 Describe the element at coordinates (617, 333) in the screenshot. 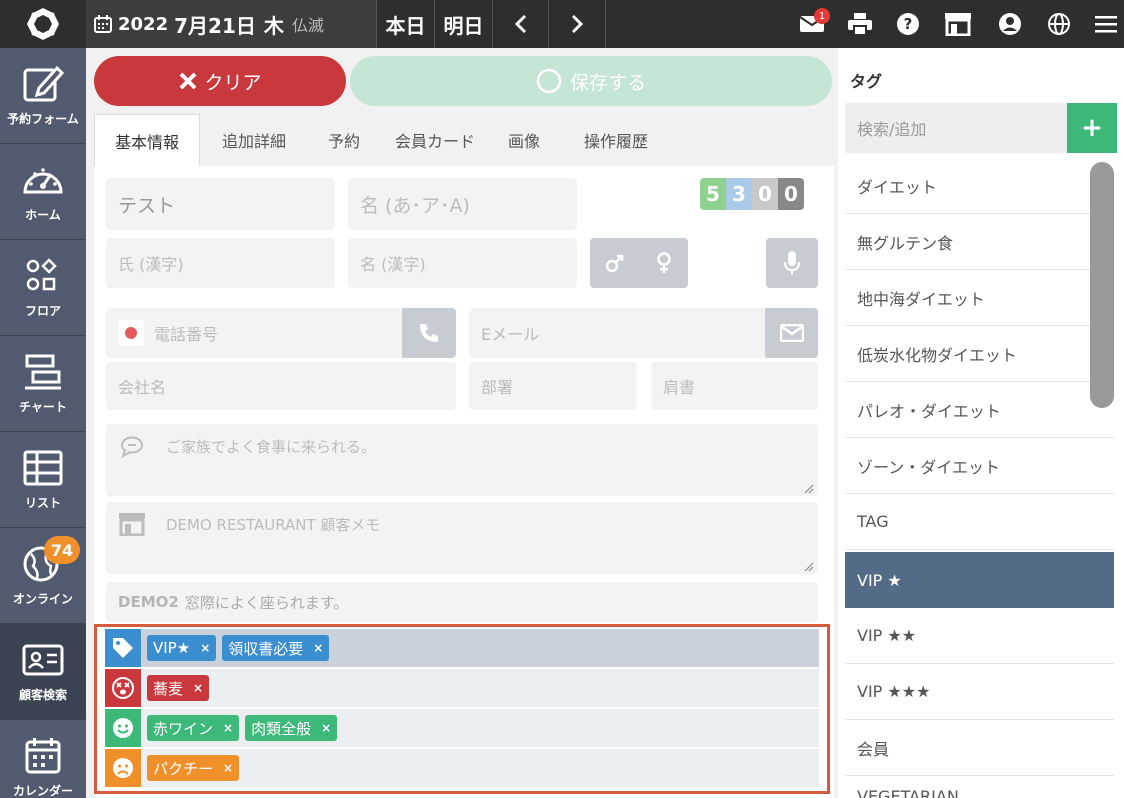

I see `email-input: Eメール` at that location.